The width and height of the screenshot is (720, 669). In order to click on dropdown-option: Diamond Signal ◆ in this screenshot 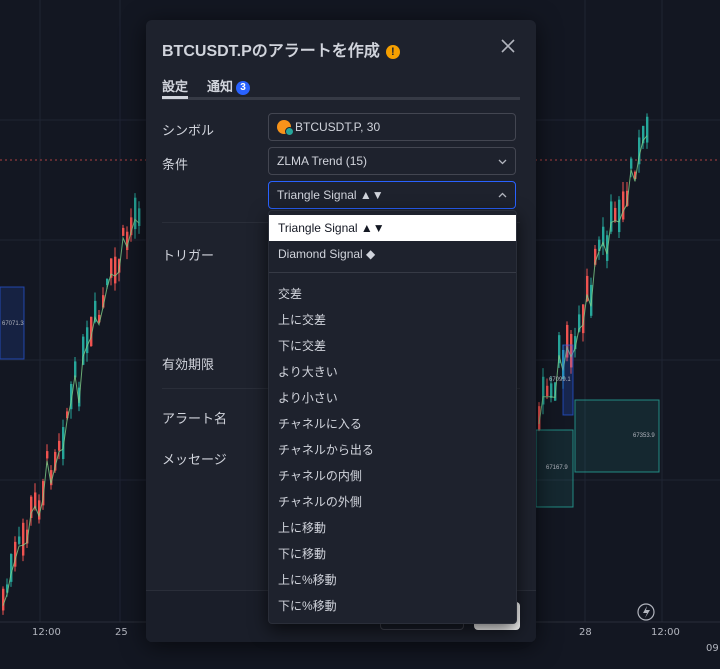, I will do `click(392, 254)`.